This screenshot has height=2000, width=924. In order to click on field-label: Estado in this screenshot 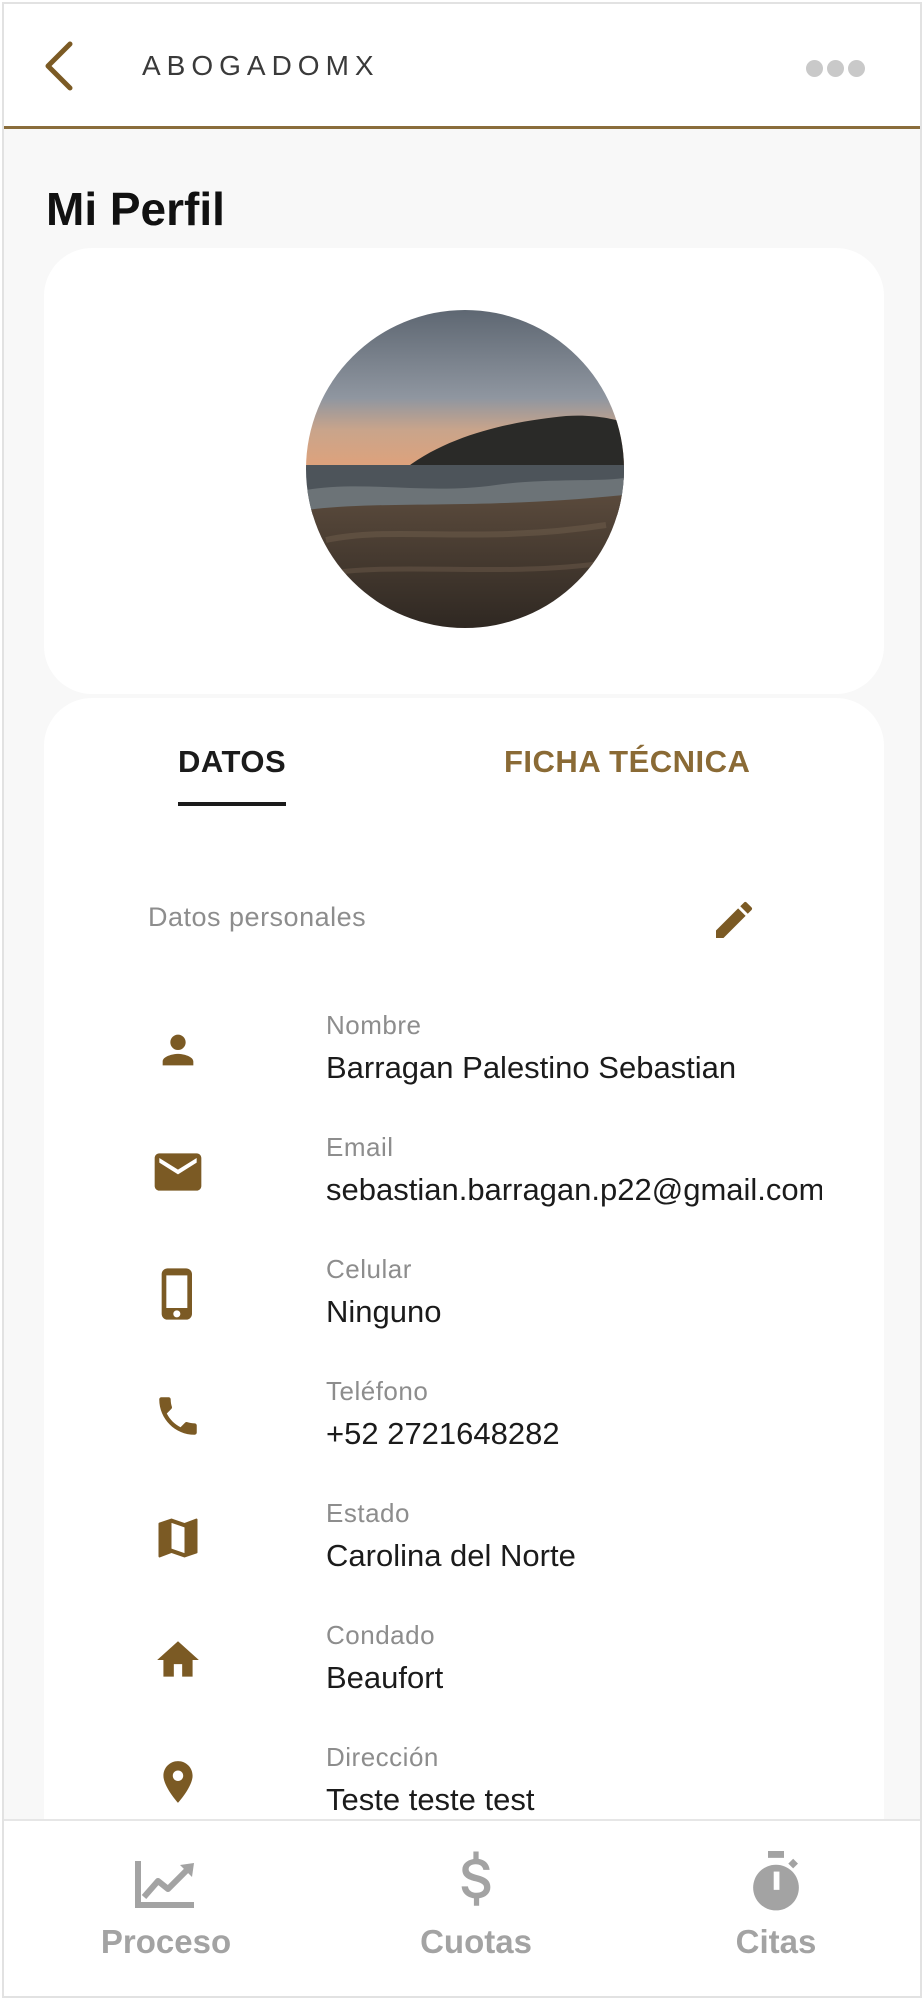, I will do `click(368, 1513)`.